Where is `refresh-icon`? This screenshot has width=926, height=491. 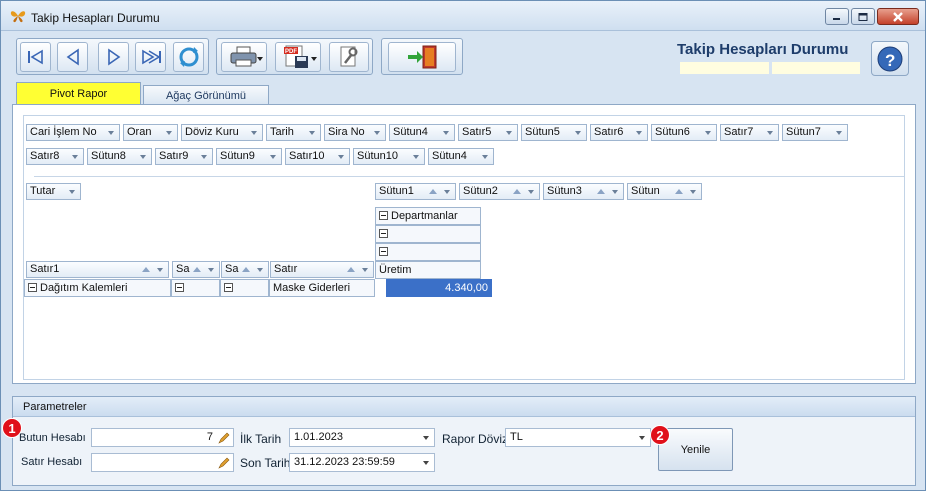
refresh-icon is located at coordinates (188, 57).